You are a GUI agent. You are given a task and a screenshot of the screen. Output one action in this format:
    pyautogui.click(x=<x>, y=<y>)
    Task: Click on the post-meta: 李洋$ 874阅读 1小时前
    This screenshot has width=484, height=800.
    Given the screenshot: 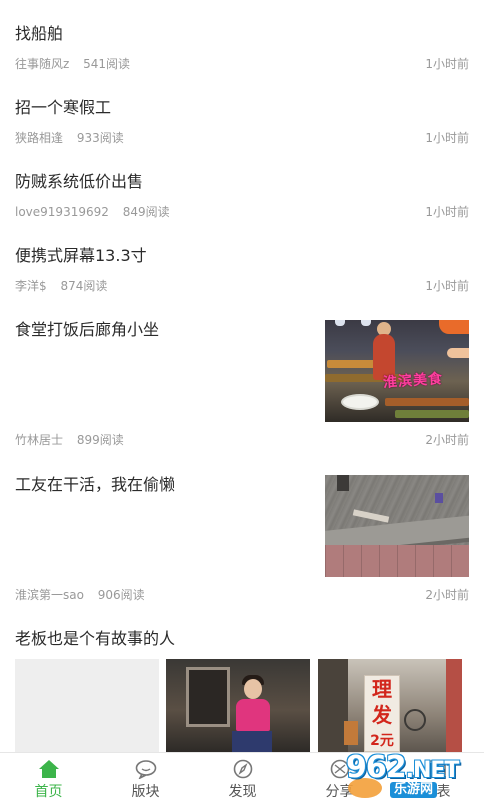 What is the action you would take?
    pyautogui.click(x=242, y=286)
    